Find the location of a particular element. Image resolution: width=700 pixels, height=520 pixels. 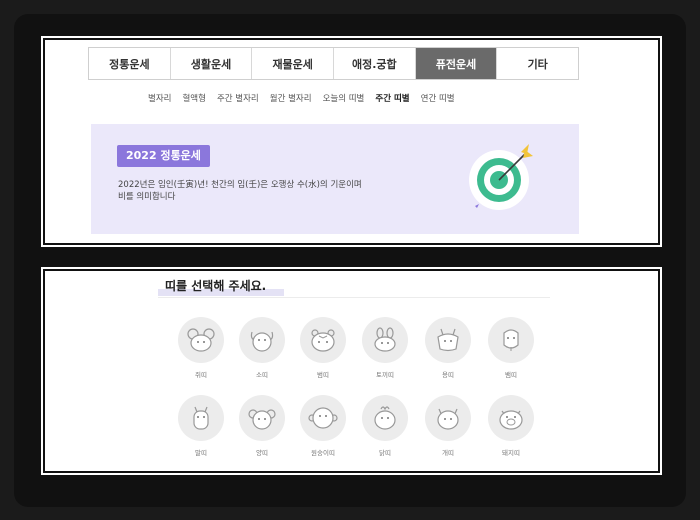

zodiac-dragon: 용띠 is located at coordinates (448, 348).